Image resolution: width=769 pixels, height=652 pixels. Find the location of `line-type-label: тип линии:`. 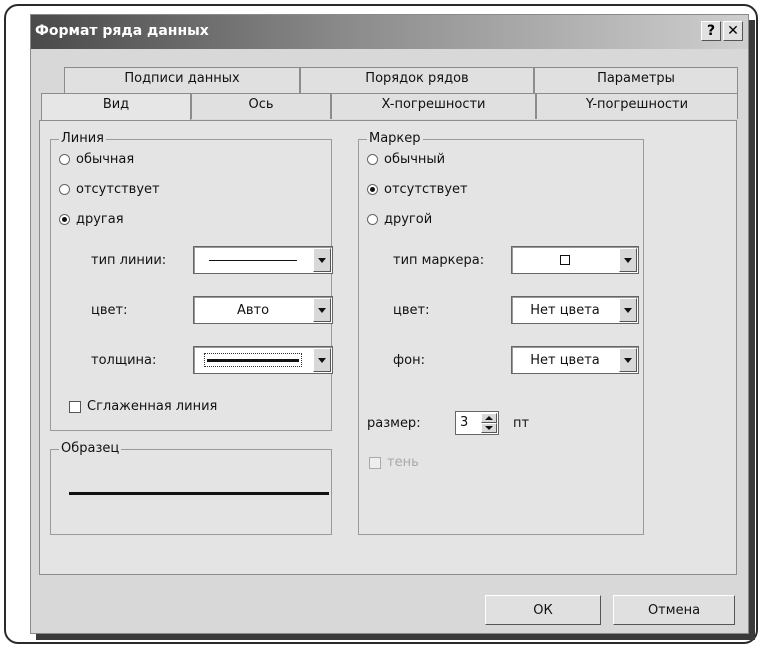

line-type-label: тип линии: is located at coordinates (129, 260).